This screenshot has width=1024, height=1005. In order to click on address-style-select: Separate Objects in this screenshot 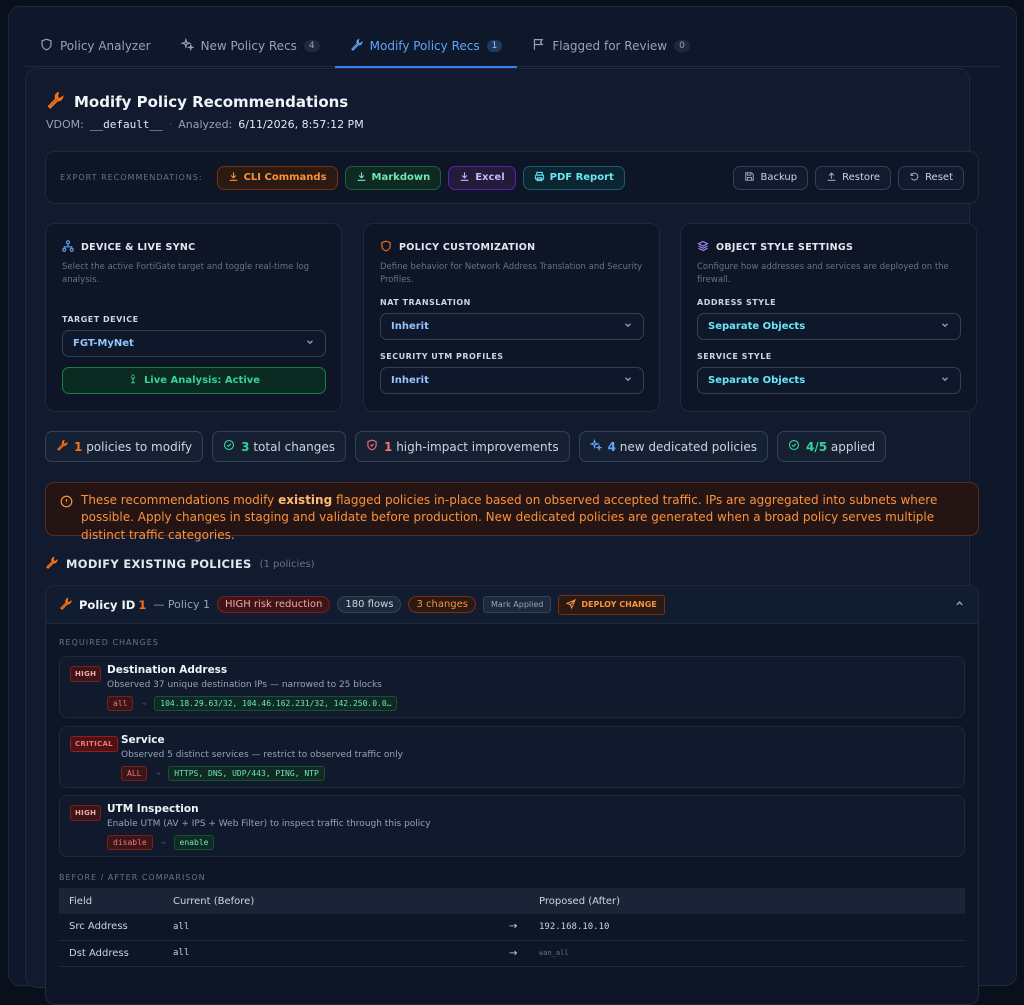, I will do `click(829, 326)`.